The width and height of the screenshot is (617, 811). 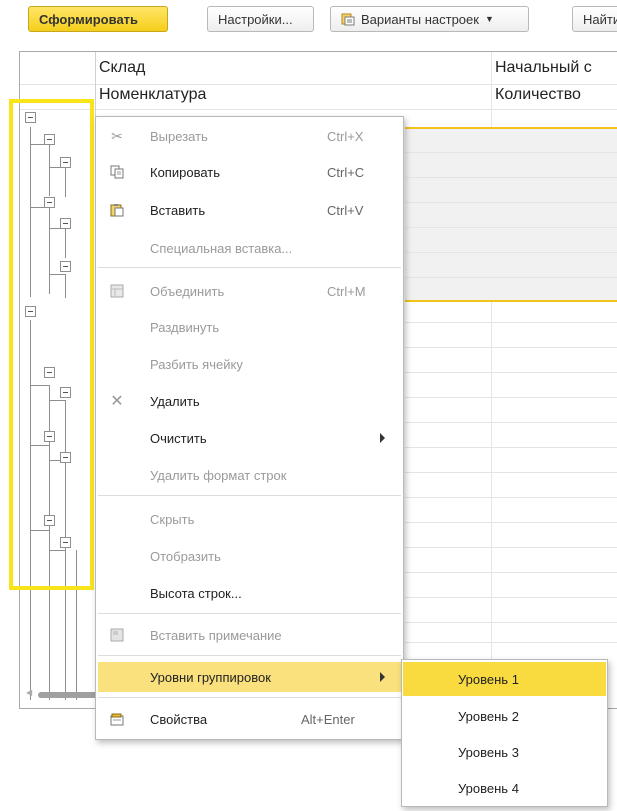 What do you see at coordinates (216, 635) in the screenshot?
I see `menu-item-label: Вставить примечание` at bounding box center [216, 635].